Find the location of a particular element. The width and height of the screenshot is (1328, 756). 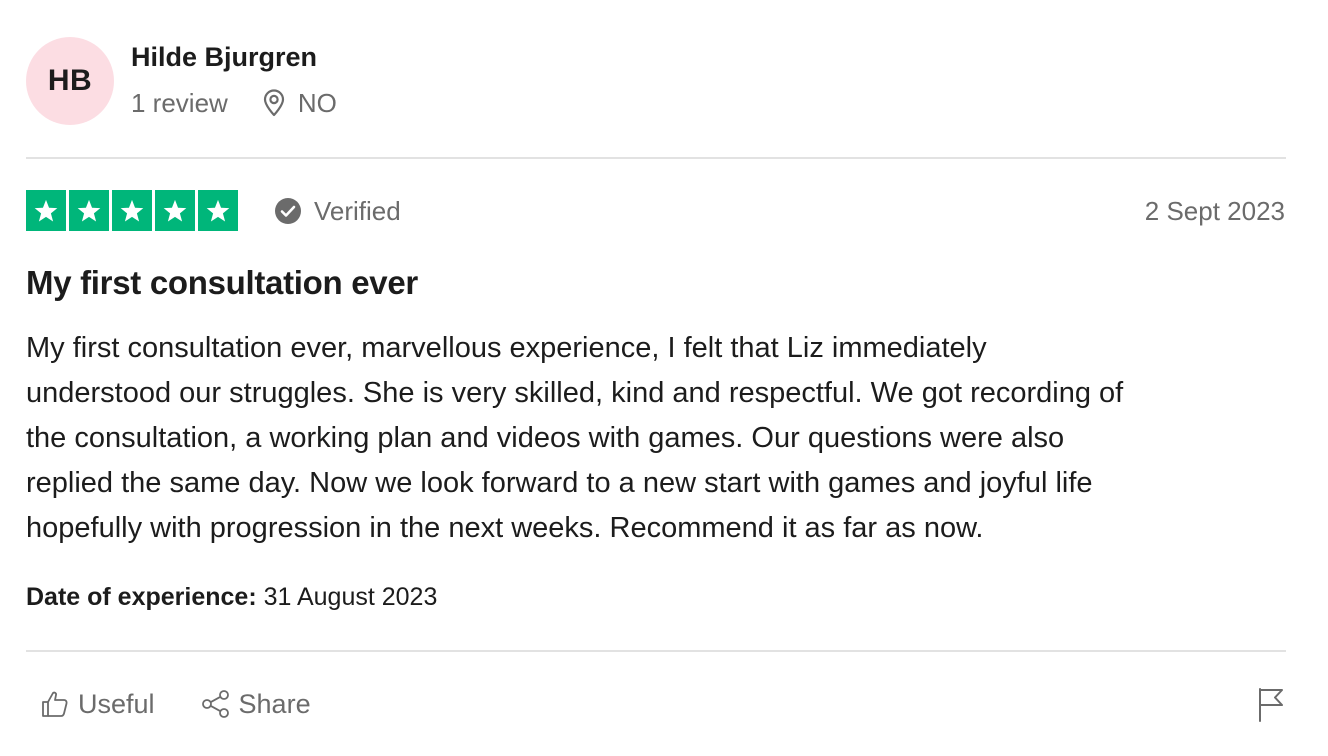

review-count: 1 review is located at coordinates (179, 102).